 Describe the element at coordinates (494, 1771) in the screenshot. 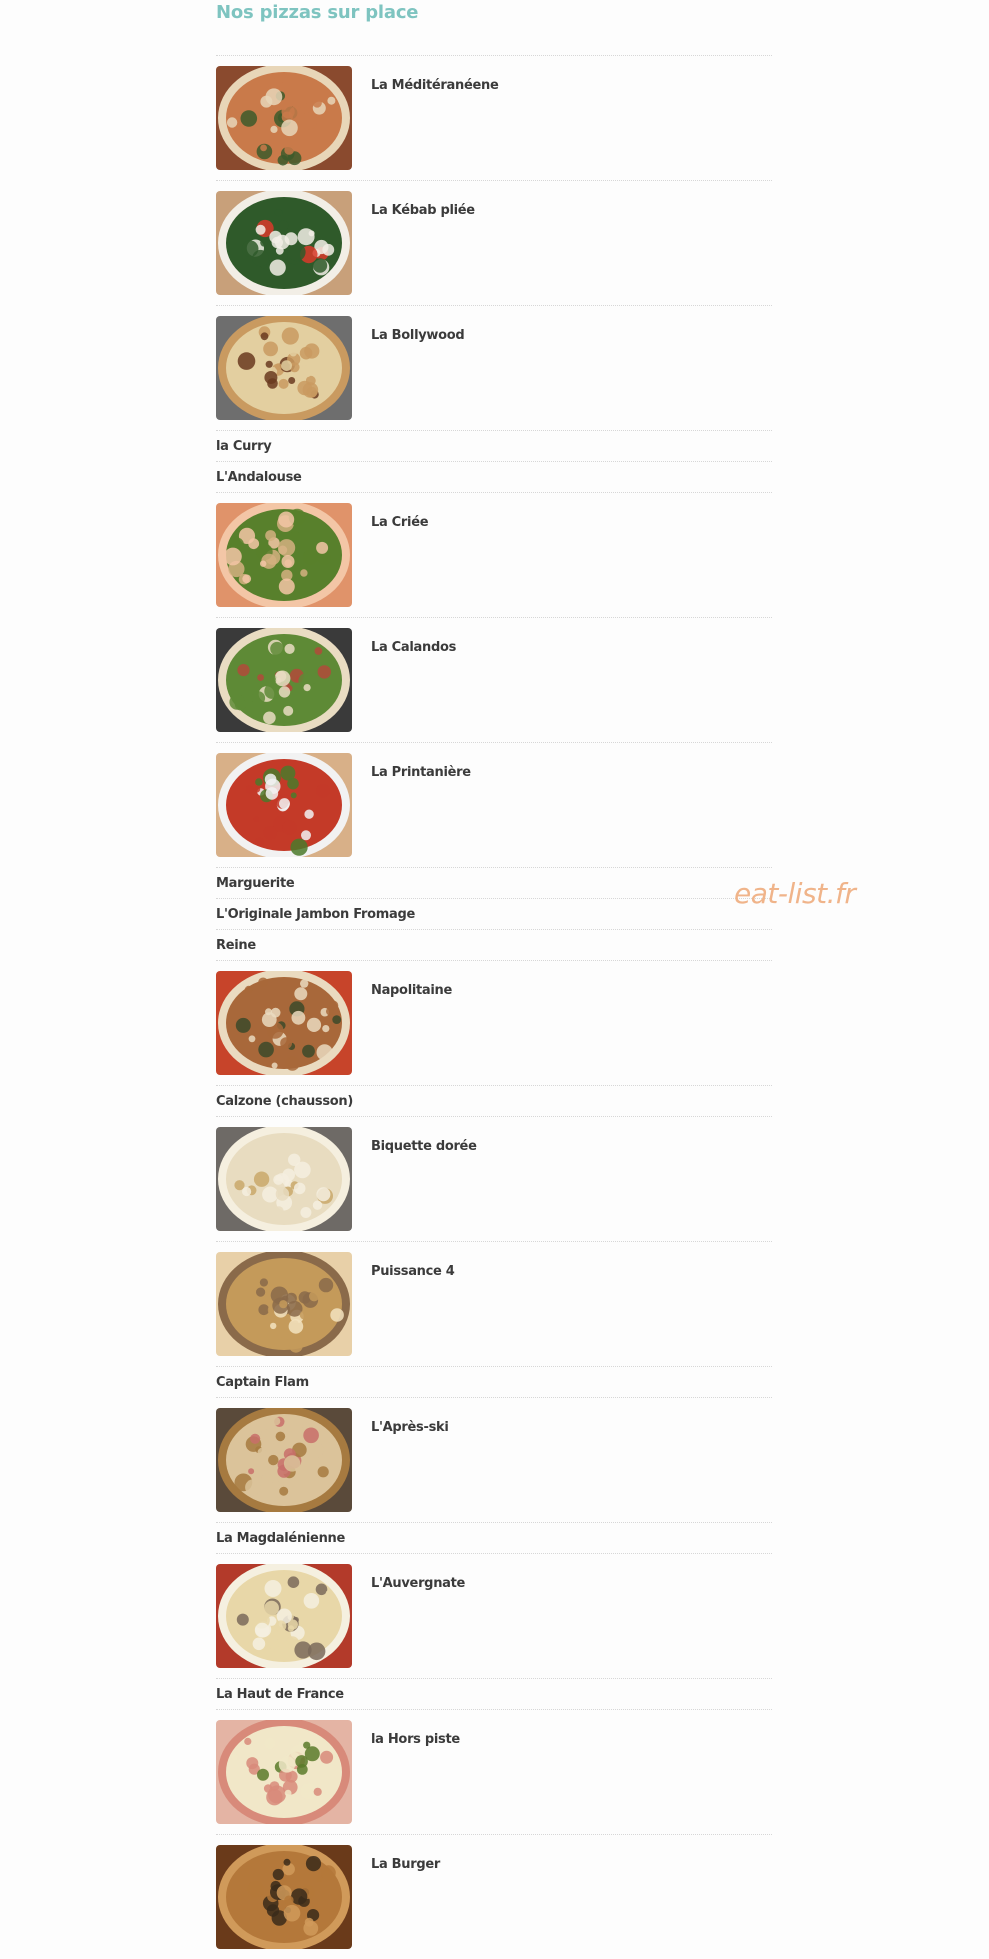

I see `pizza-item-la-hors-piste: la Hors piste` at that location.